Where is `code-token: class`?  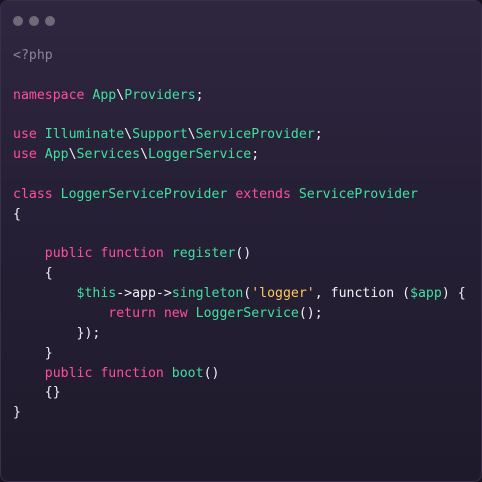 code-token: class is located at coordinates (37, 194).